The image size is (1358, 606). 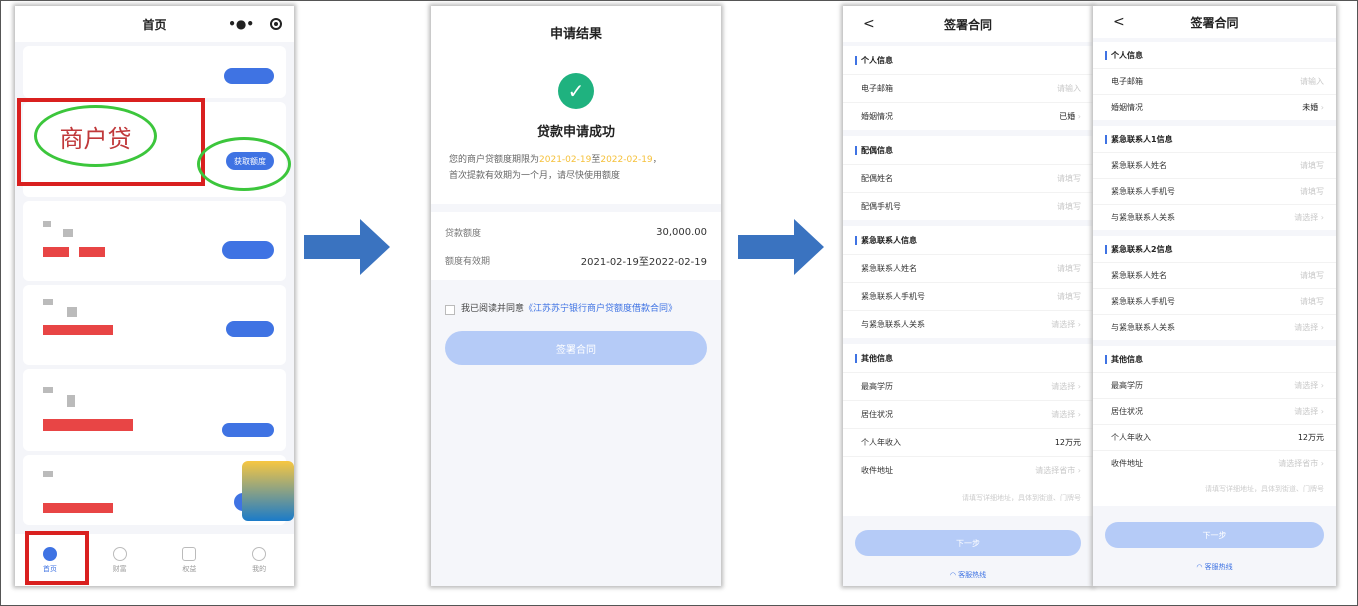 I want to click on tab-mine: 我的, so click(x=259, y=560).